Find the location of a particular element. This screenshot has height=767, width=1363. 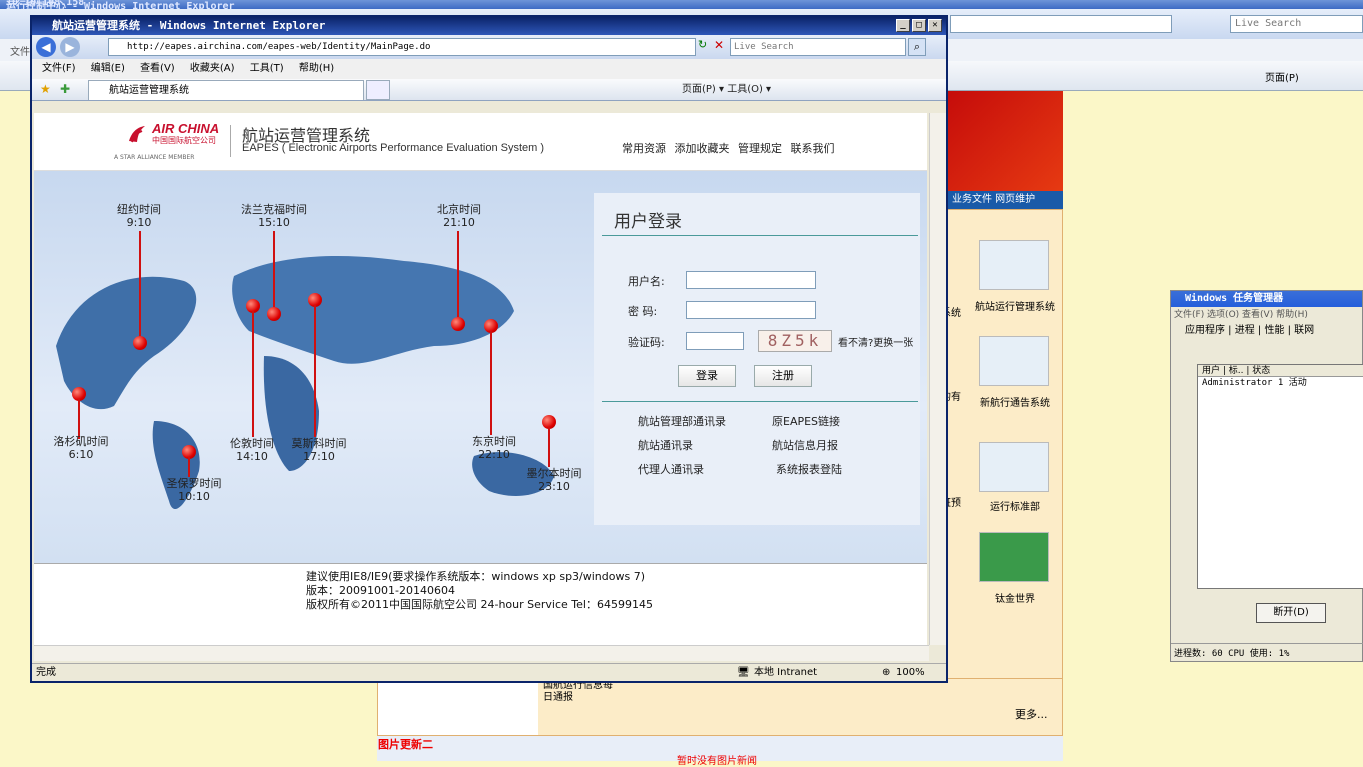

task-manager-title: Windows 任务管理器 is located at coordinates (1266, 299).